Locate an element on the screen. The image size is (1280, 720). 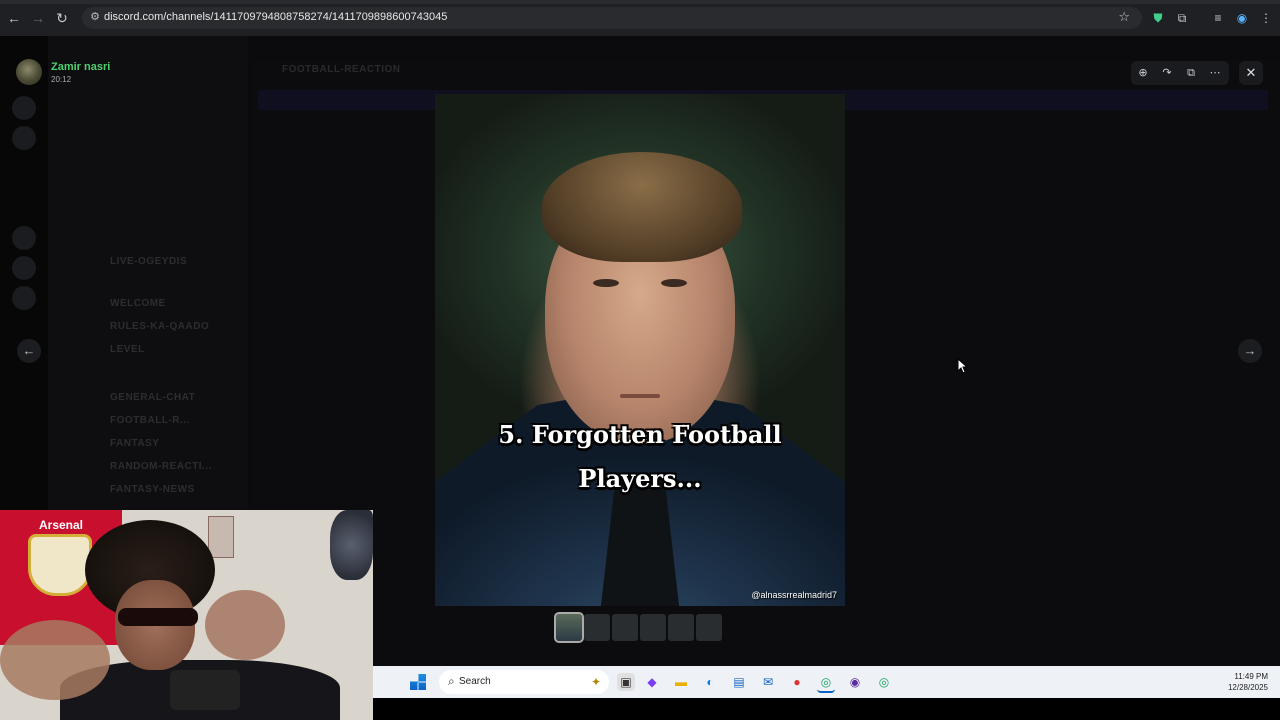
channel-item: WELCOME is located at coordinates (138, 303).